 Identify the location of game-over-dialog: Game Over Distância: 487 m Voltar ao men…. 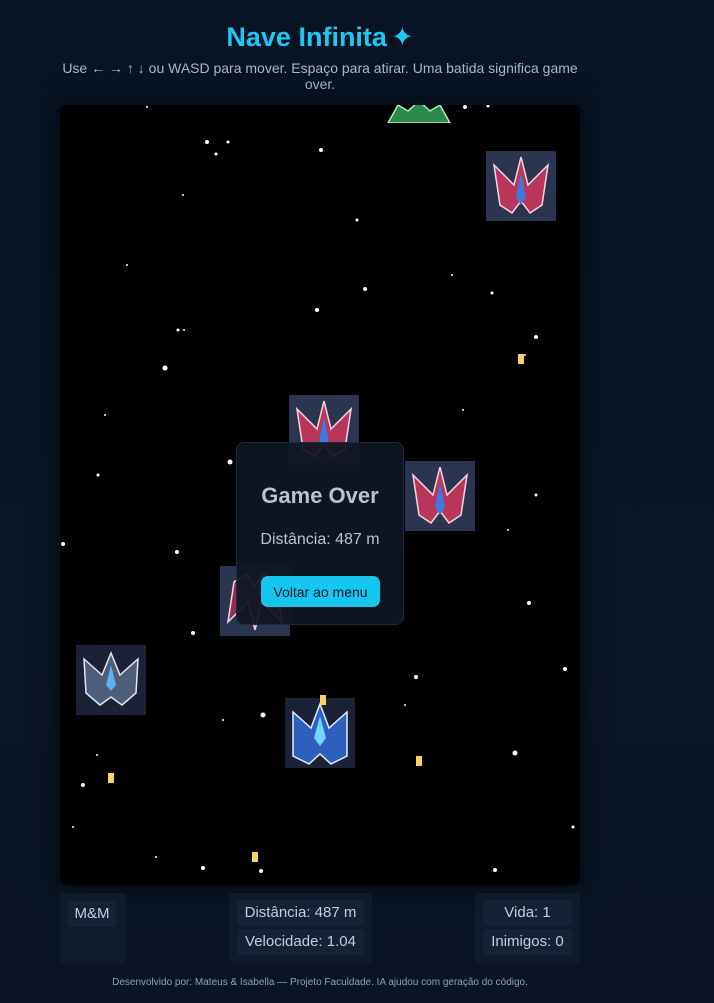
(320, 533).